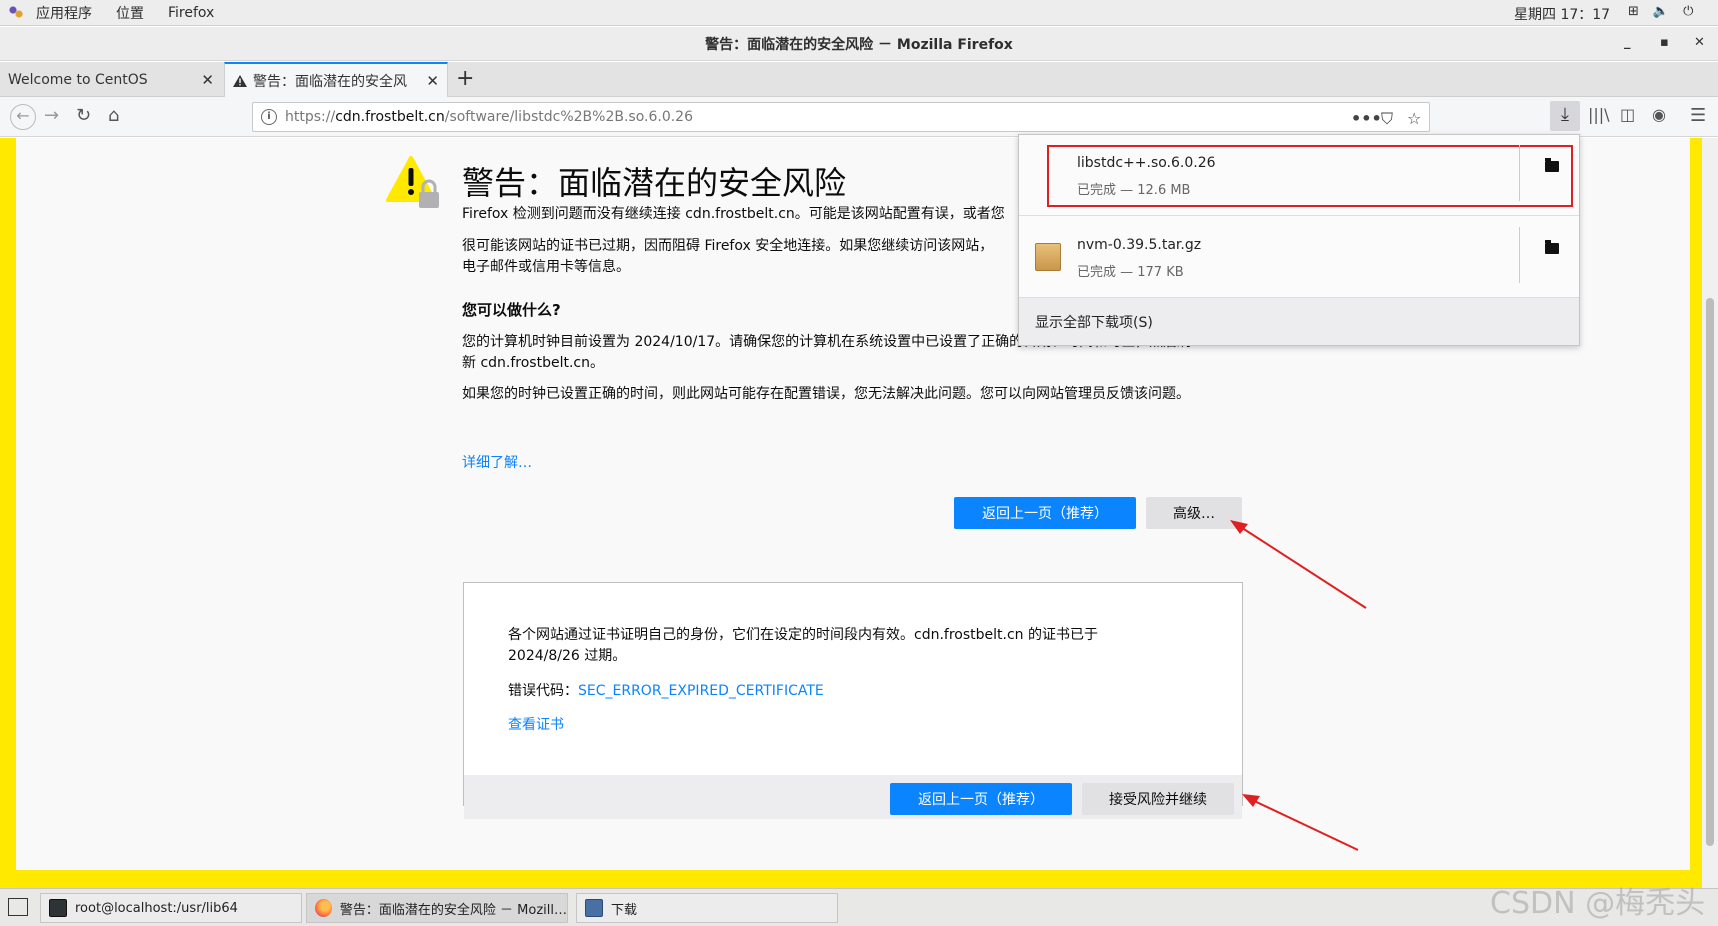 The width and height of the screenshot is (1718, 926). I want to click on new-tab-button: +, so click(465, 78).